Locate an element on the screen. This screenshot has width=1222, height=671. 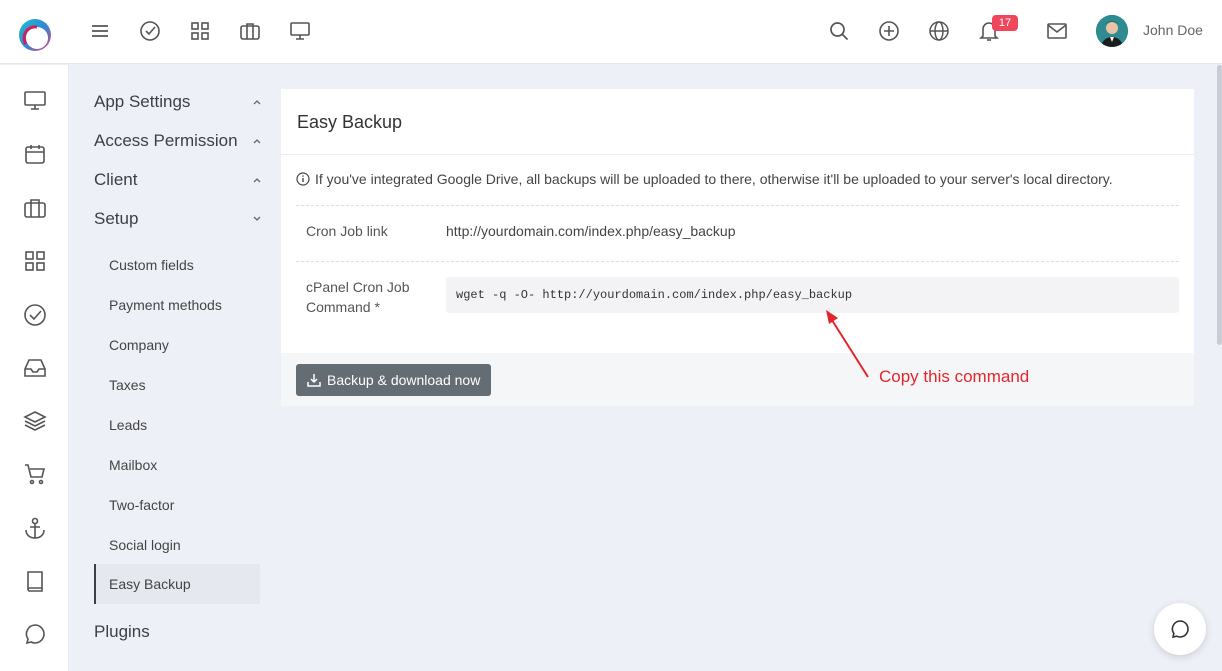
calendar-icon is located at coordinates (35, 154).